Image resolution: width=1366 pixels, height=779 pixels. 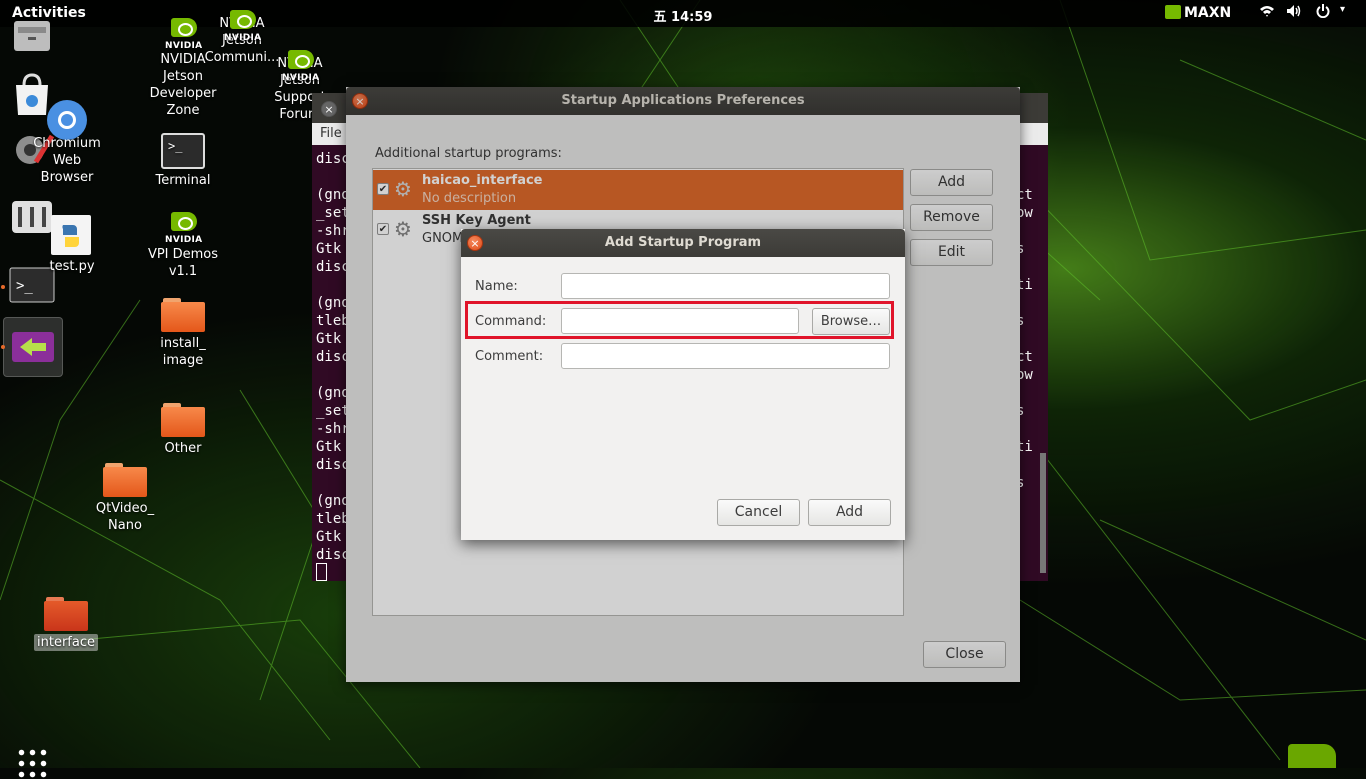 I want to click on comment-field, so click(x=725, y=356).